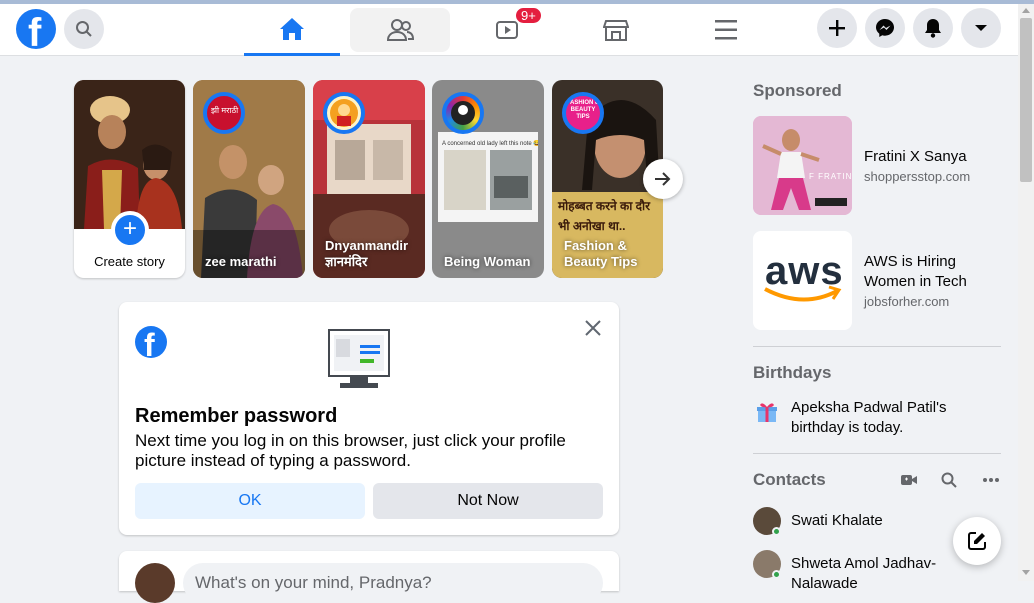 The image size is (1034, 603). I want to click on couple-photo-illustration, so click(129, 154).